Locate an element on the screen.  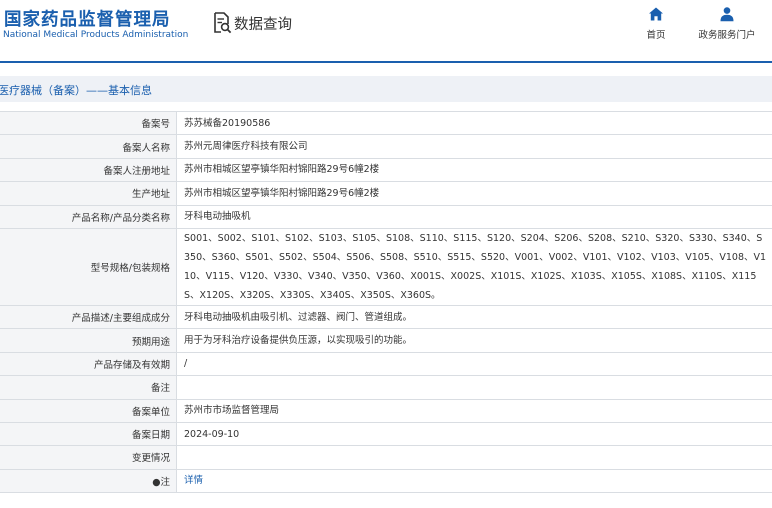
table-row: 产品存储及有效期 / is located at coordinates (386, 364).